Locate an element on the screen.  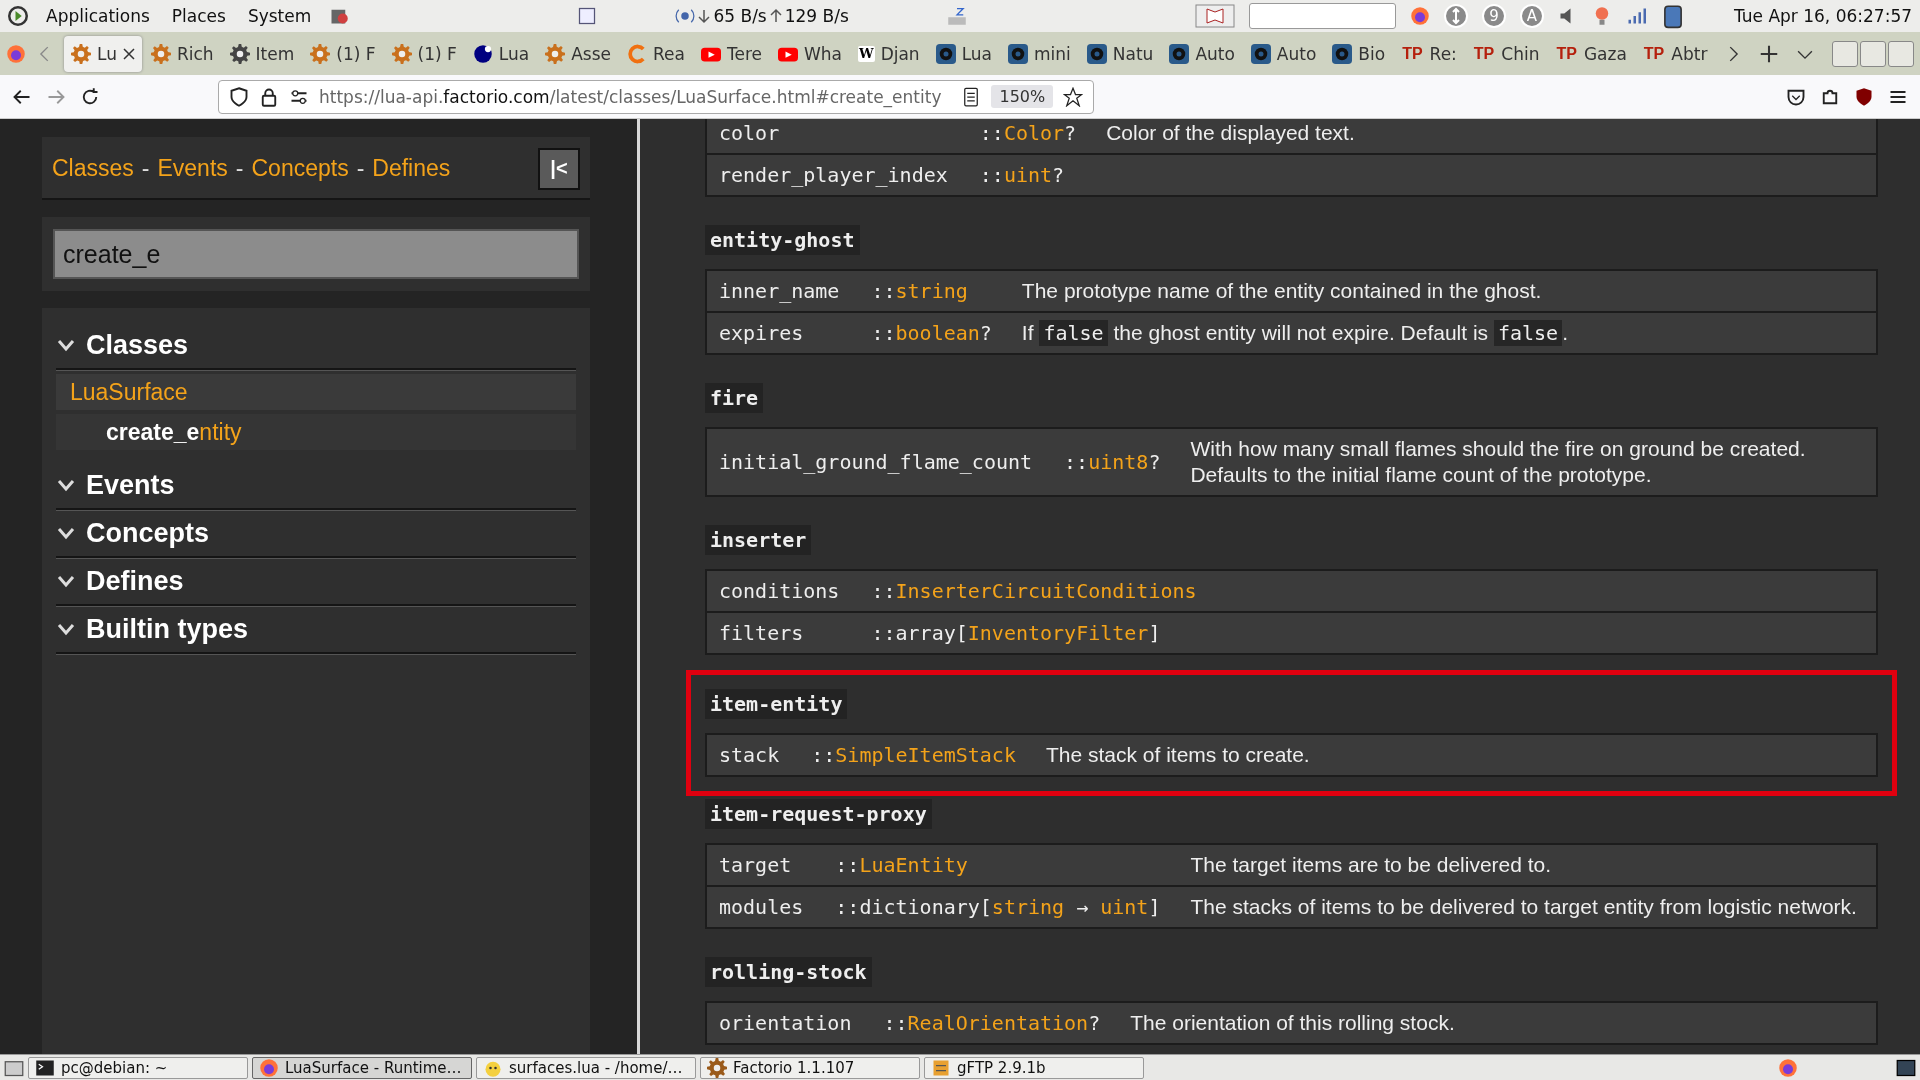
taskbar-button: pc@debian: ~ is located at coordinates (138, 1067).